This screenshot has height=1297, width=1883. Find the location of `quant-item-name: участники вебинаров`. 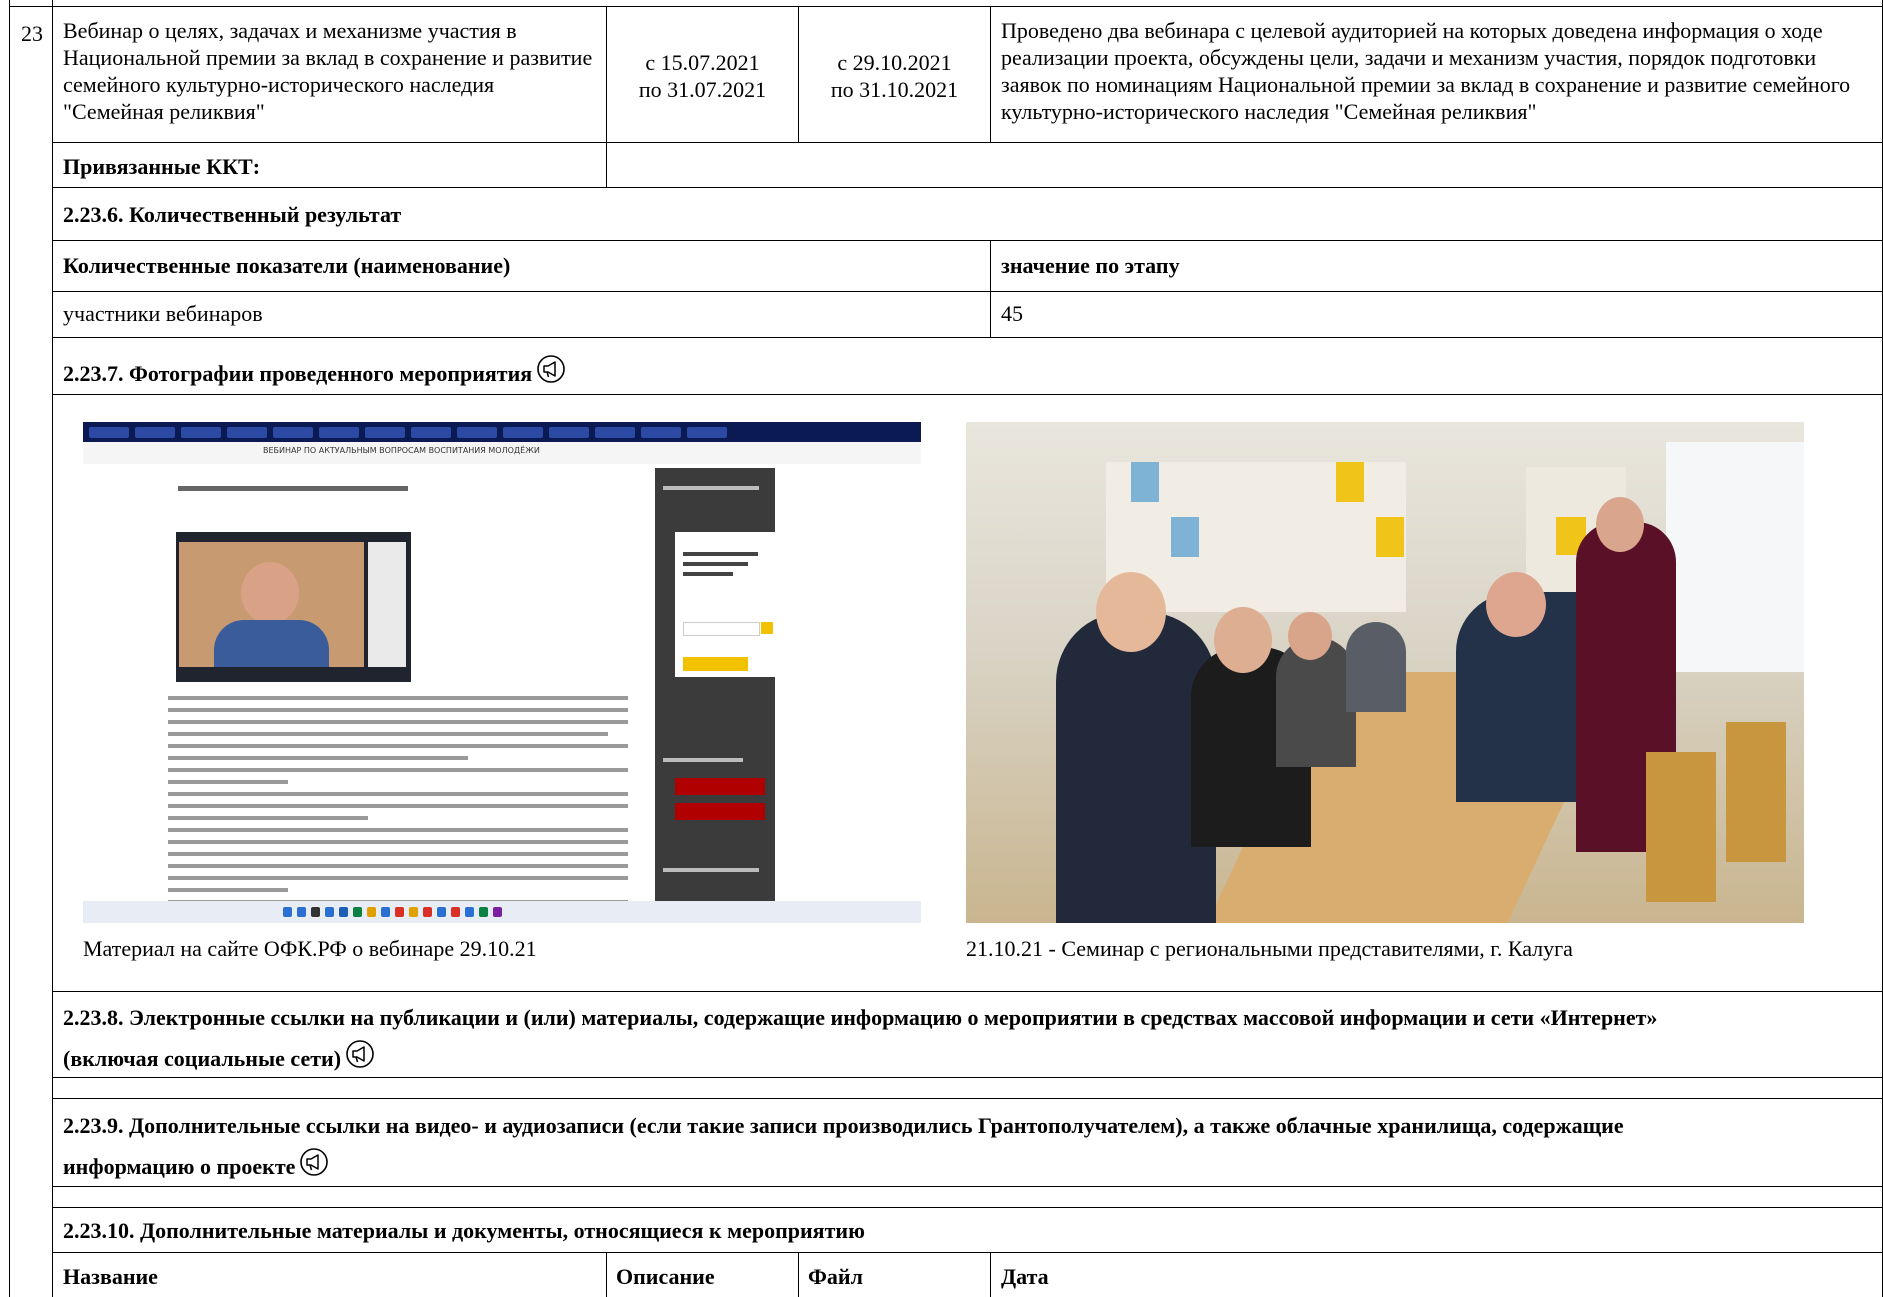

quant-item-name: участники вебинаров is located at coordinates (163, 313).